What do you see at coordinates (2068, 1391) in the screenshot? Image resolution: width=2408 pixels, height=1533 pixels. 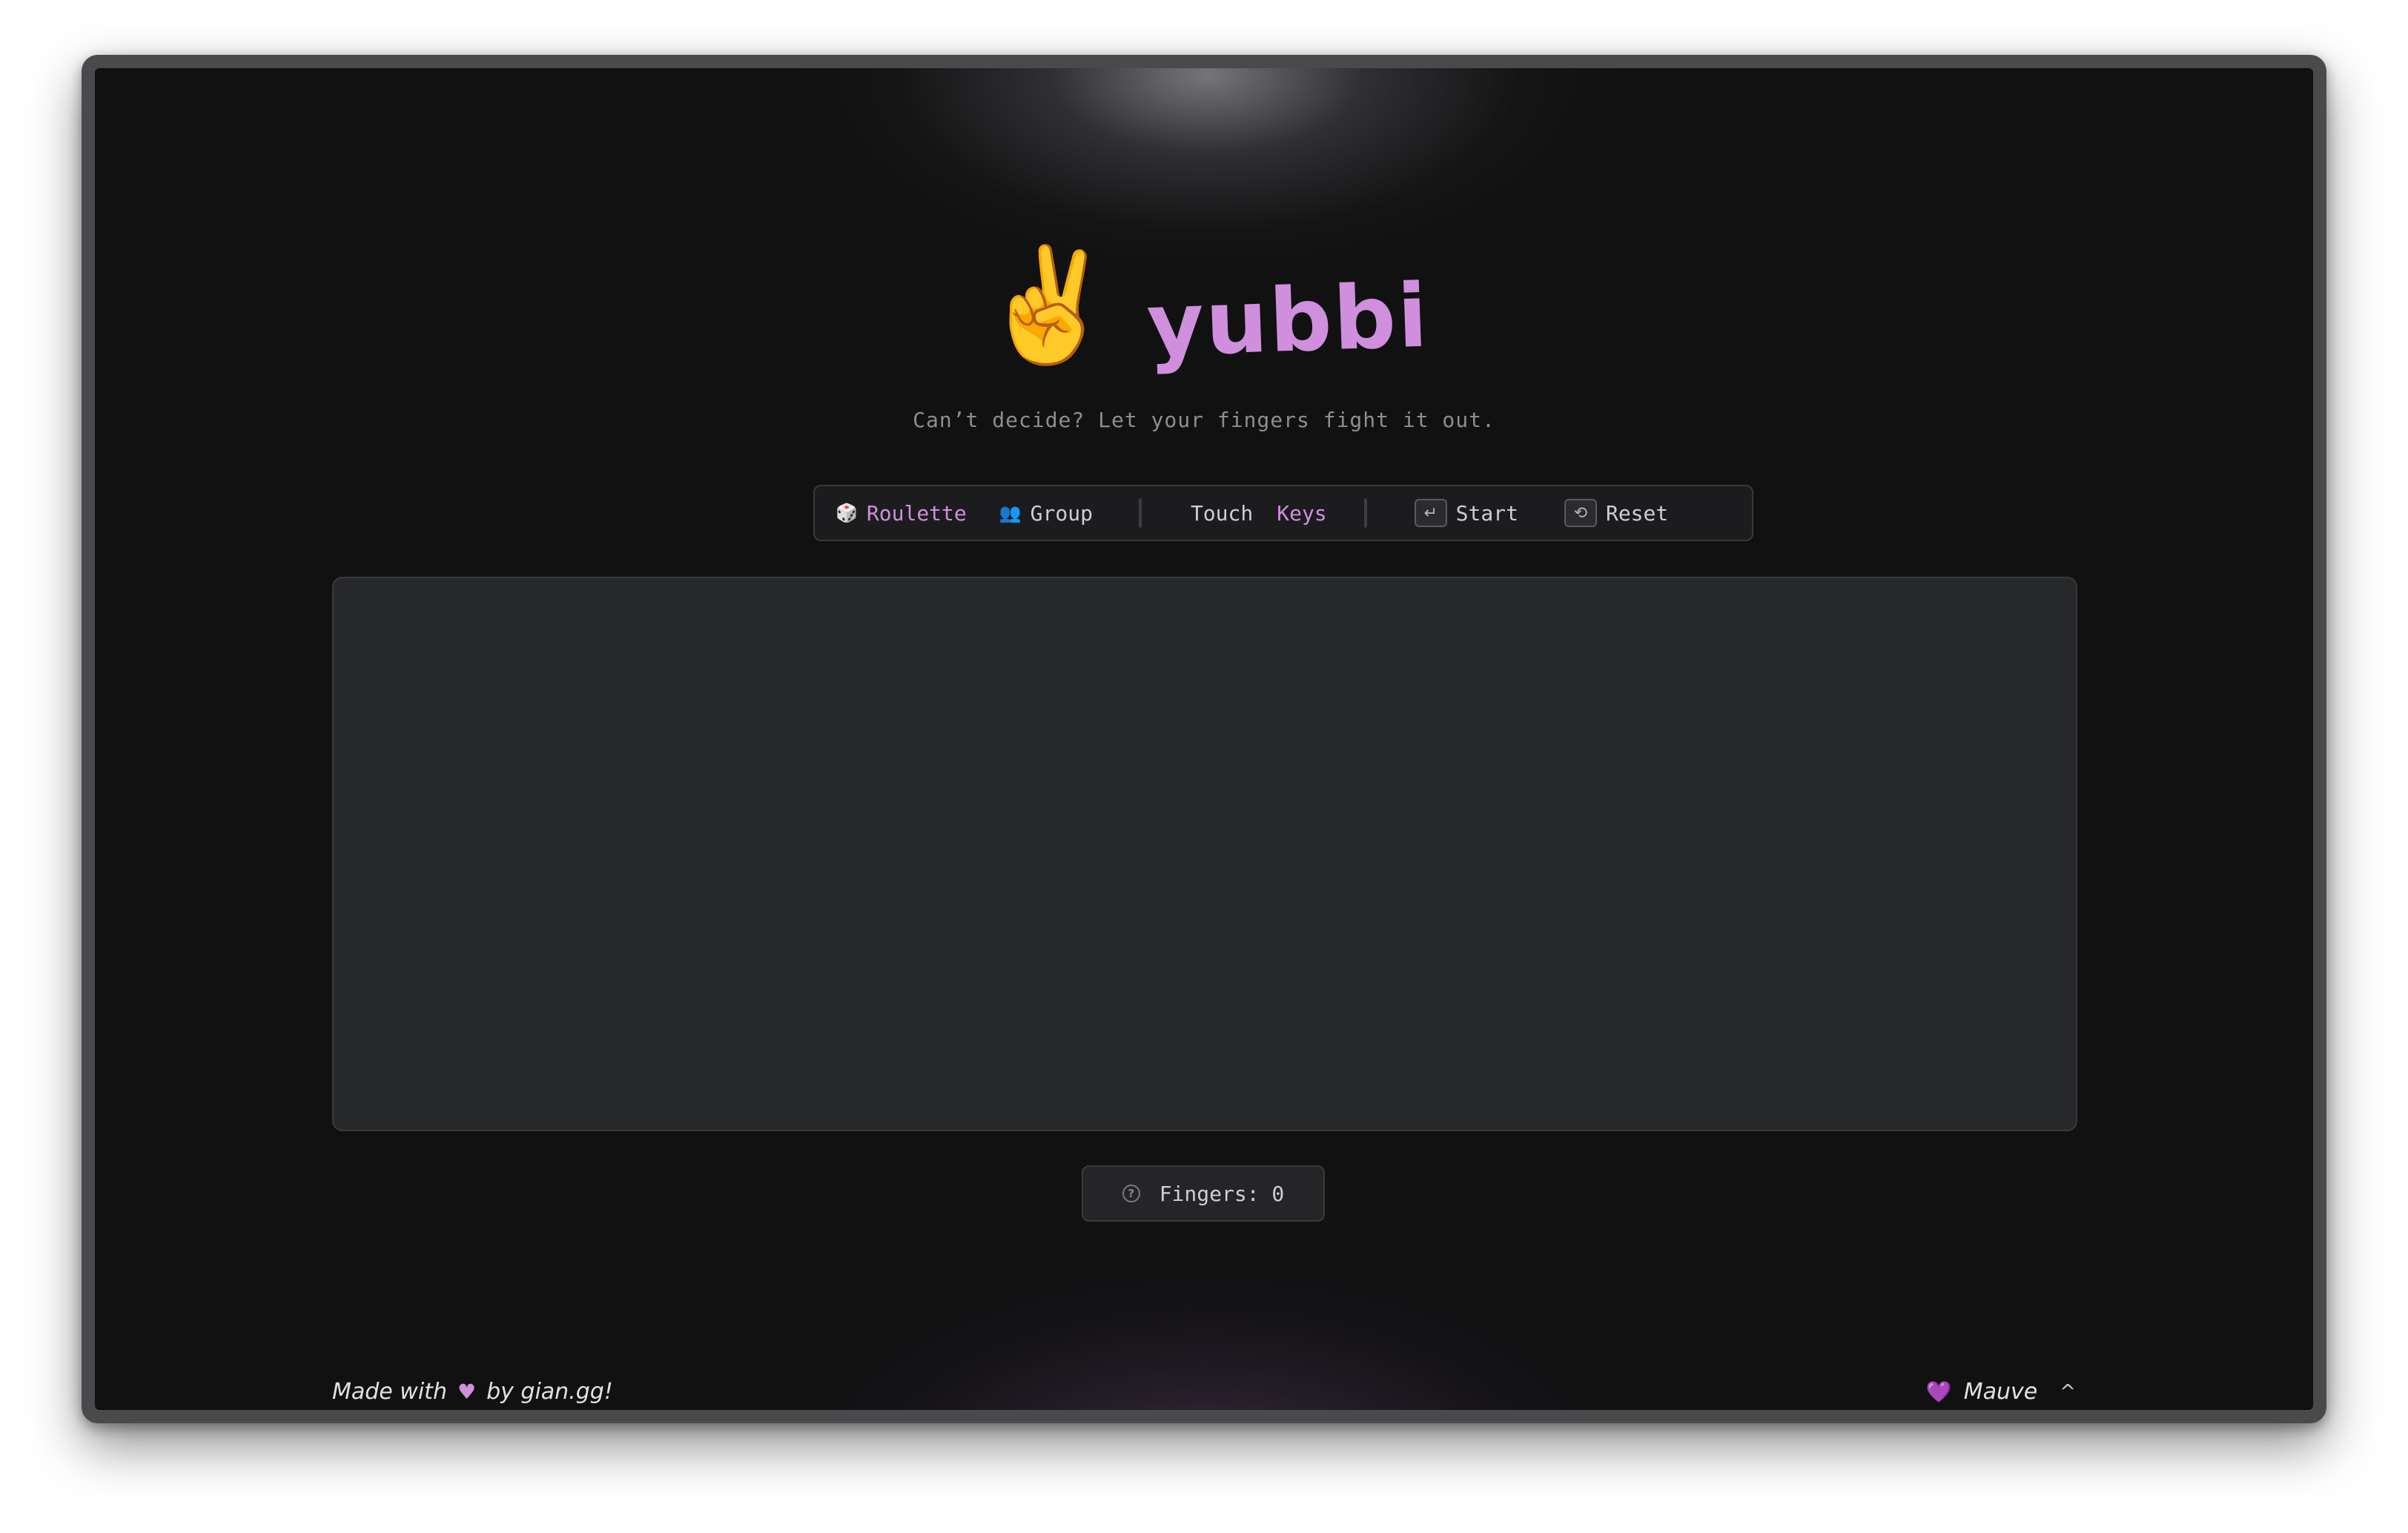 I see `chevron-up-icon: ^` at bounding box center [2068, 1391].